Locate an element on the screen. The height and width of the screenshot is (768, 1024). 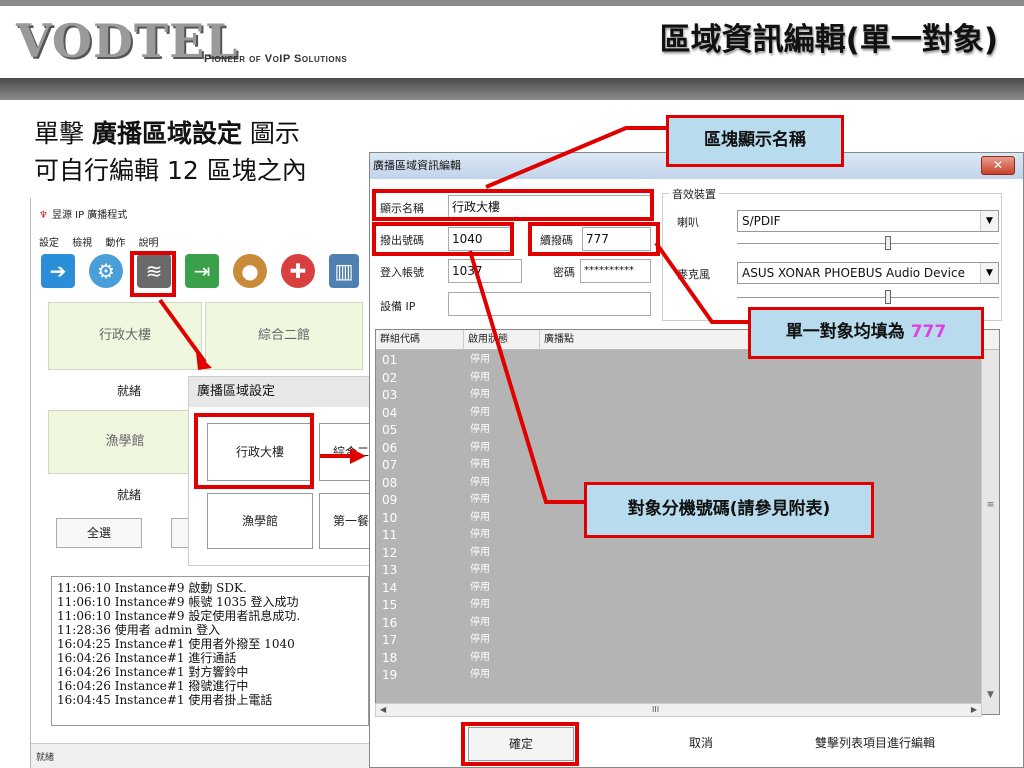
callout-single-target: 單一對象均填為 777 is located at coordinates (866, 333).